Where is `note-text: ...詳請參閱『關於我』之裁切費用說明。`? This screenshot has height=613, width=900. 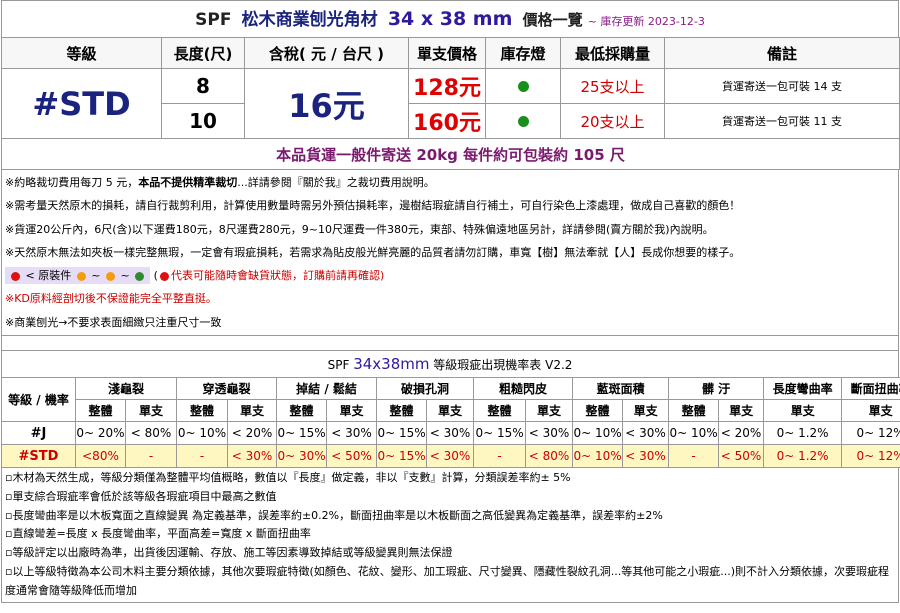
note-text: ...詳請參閱『關於我』之裁切費用說明。 is located at coordinates (336, 182).